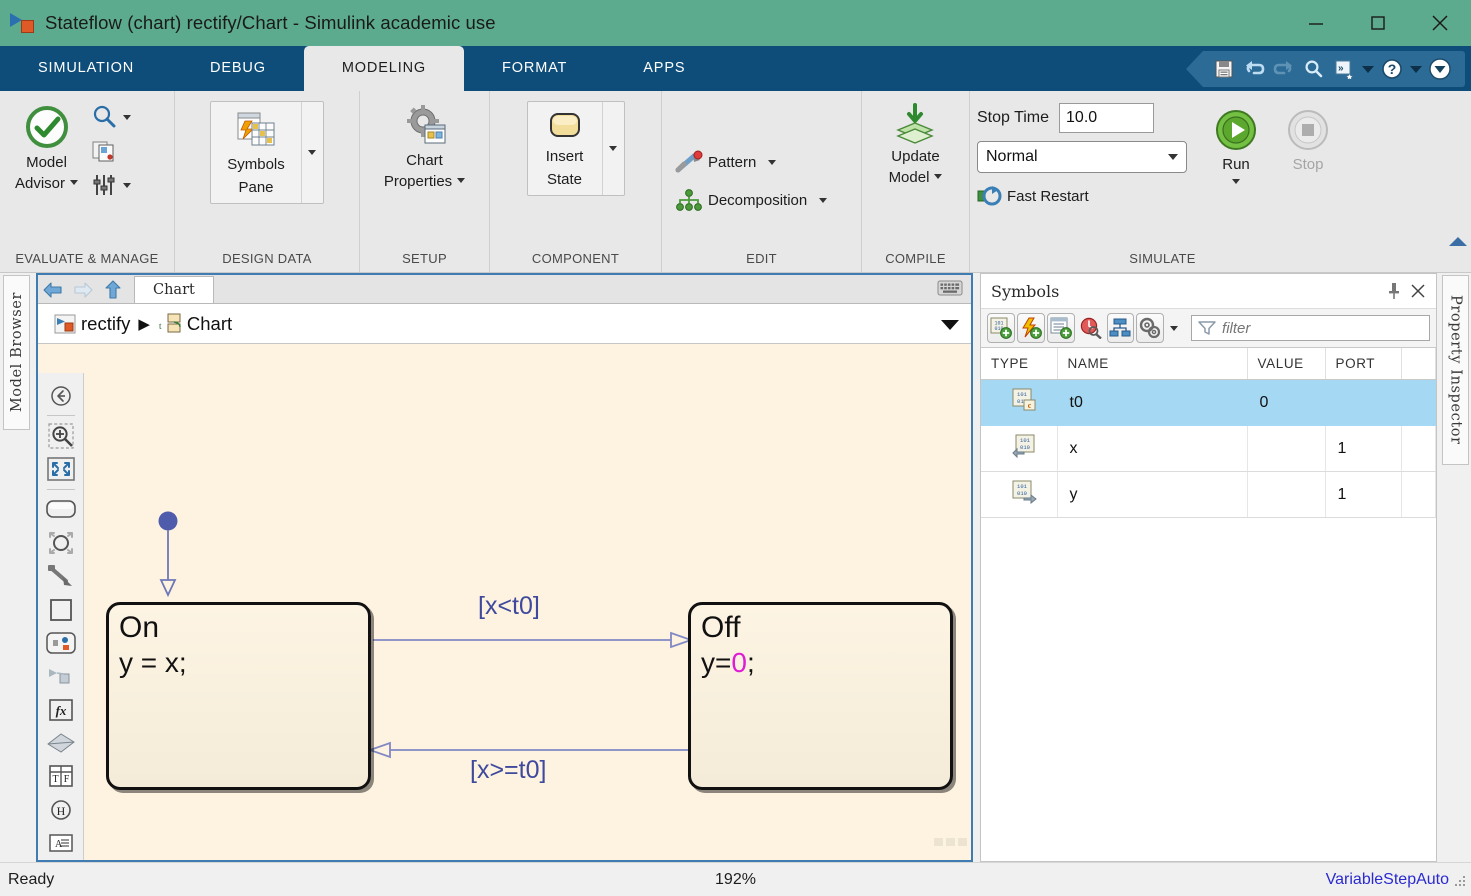 The width and height of the screenshot is (1471, 896). What do you see at coordinates (820, 696) in the screenshot?
I see `state-off: Off y=0;` at bounding box center [820, 696].